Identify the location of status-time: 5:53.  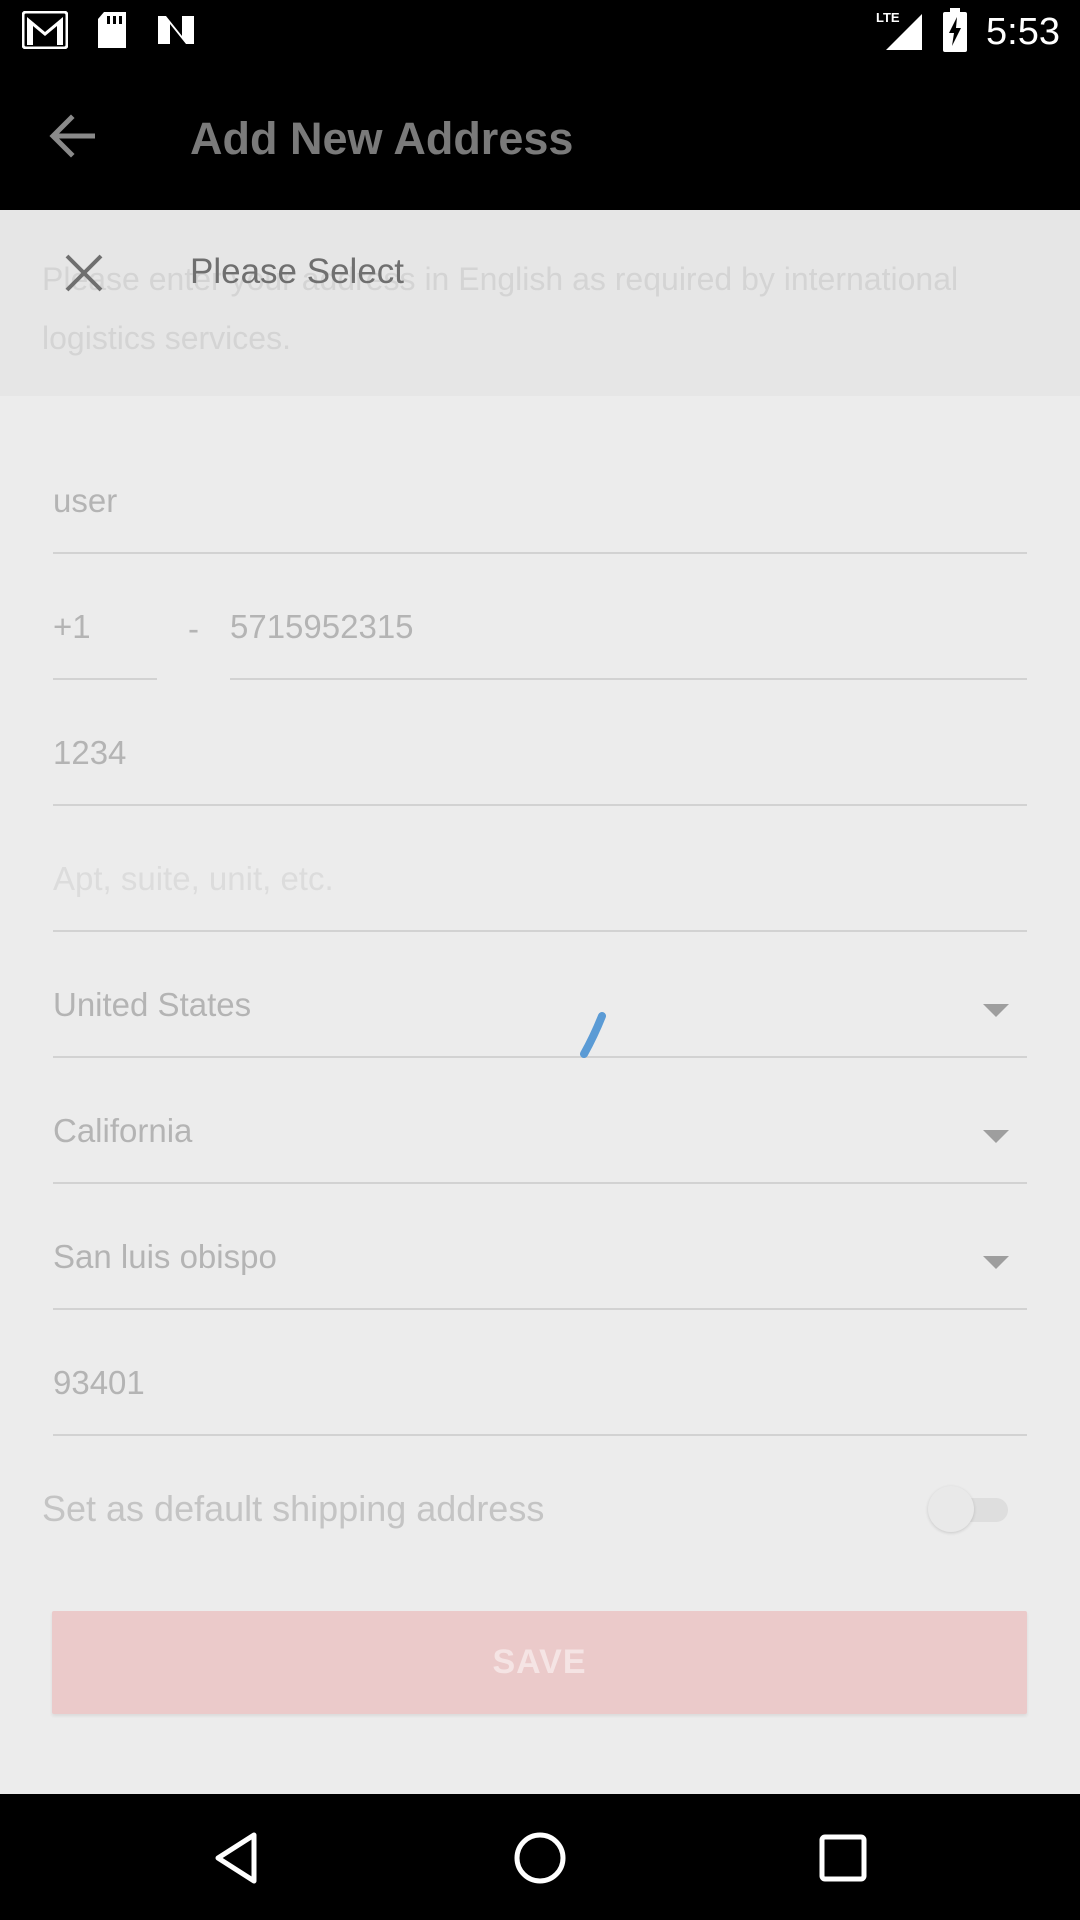
(1023, 31).